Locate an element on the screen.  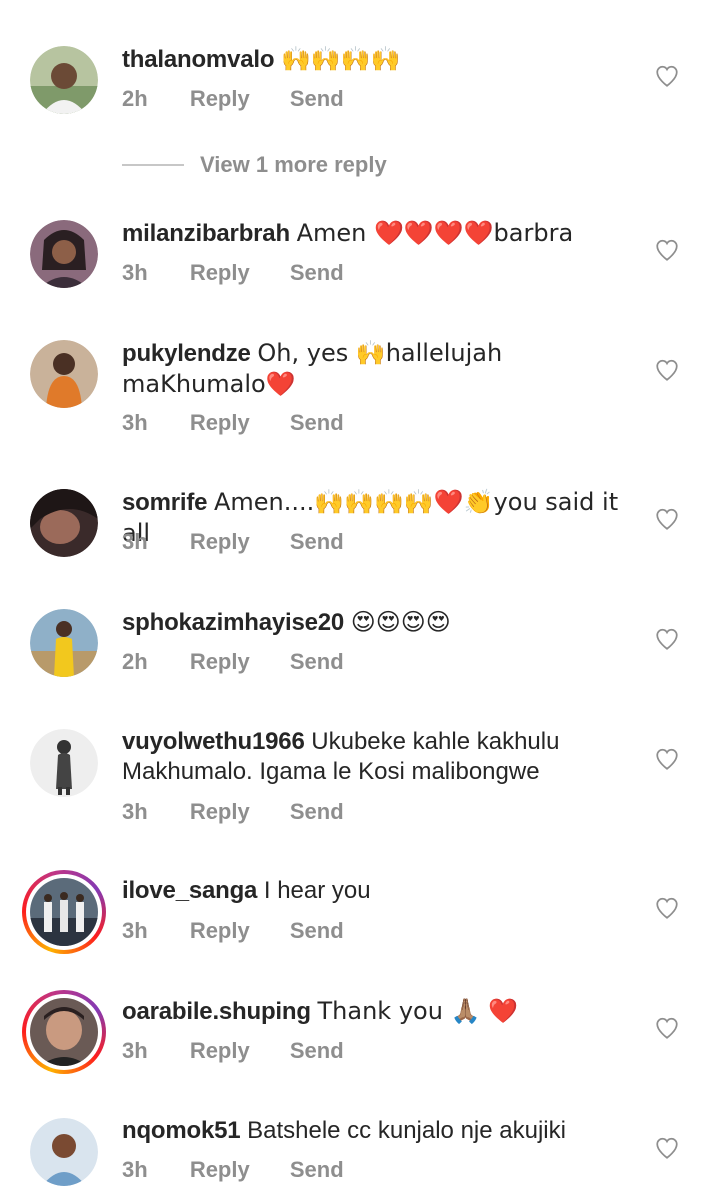
comment-text: Amen ❤️❤️❤️❤️barbra is located at coordinates (435, 233).